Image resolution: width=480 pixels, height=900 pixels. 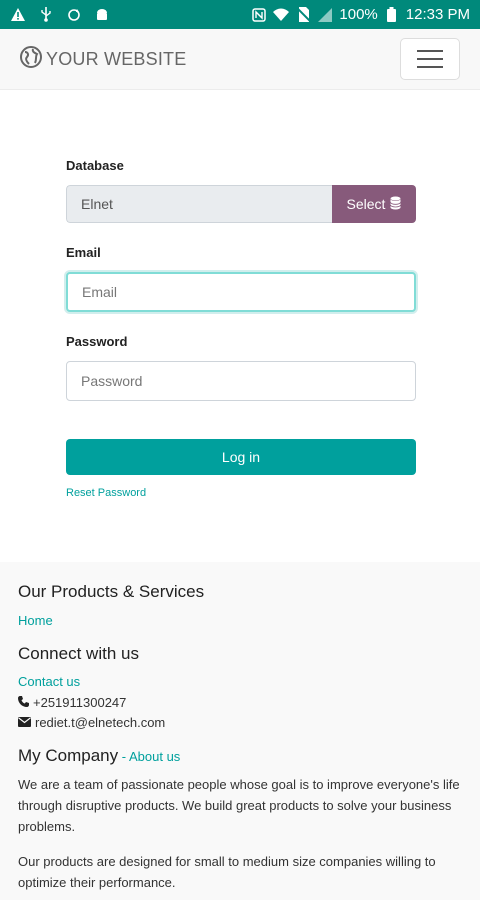 What do you see at coordinates (366, 204) in the screenshot?
I see `select-button-label: Select` at bounding box center [366, 204].